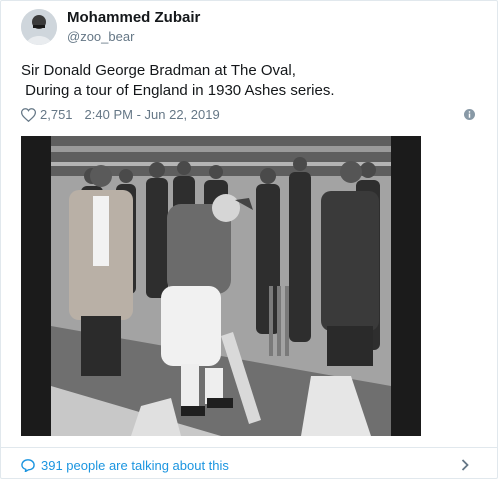  Describe the element at coordinates (465, 465) in the screenshot. I see `chevron-right-icon` at that location.